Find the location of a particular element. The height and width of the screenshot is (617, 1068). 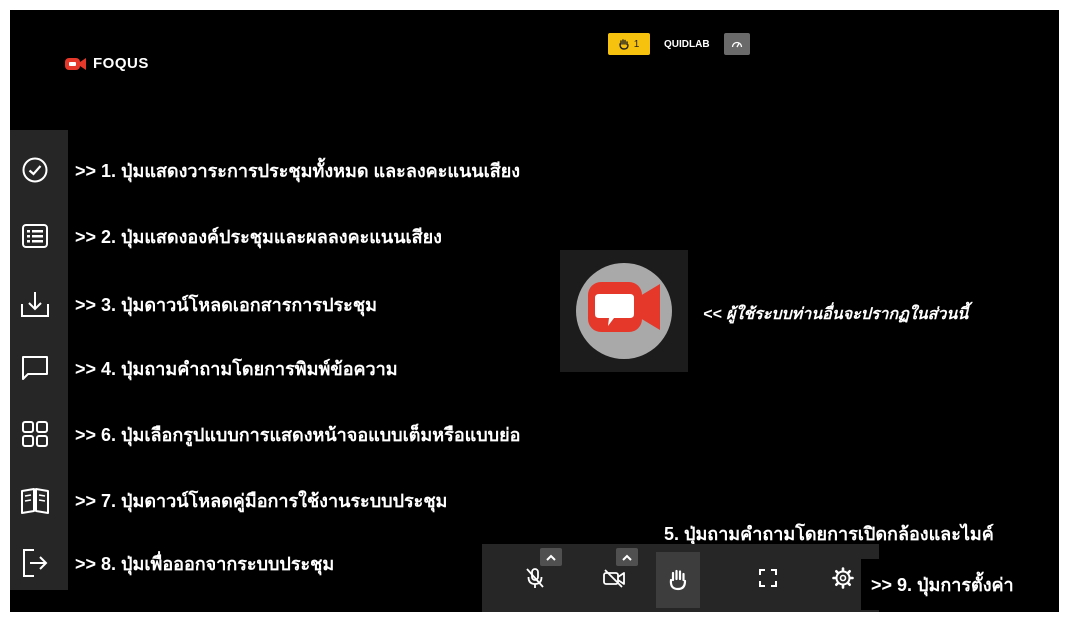

logo-text: FOQUS is located at coordinates (121, 63).